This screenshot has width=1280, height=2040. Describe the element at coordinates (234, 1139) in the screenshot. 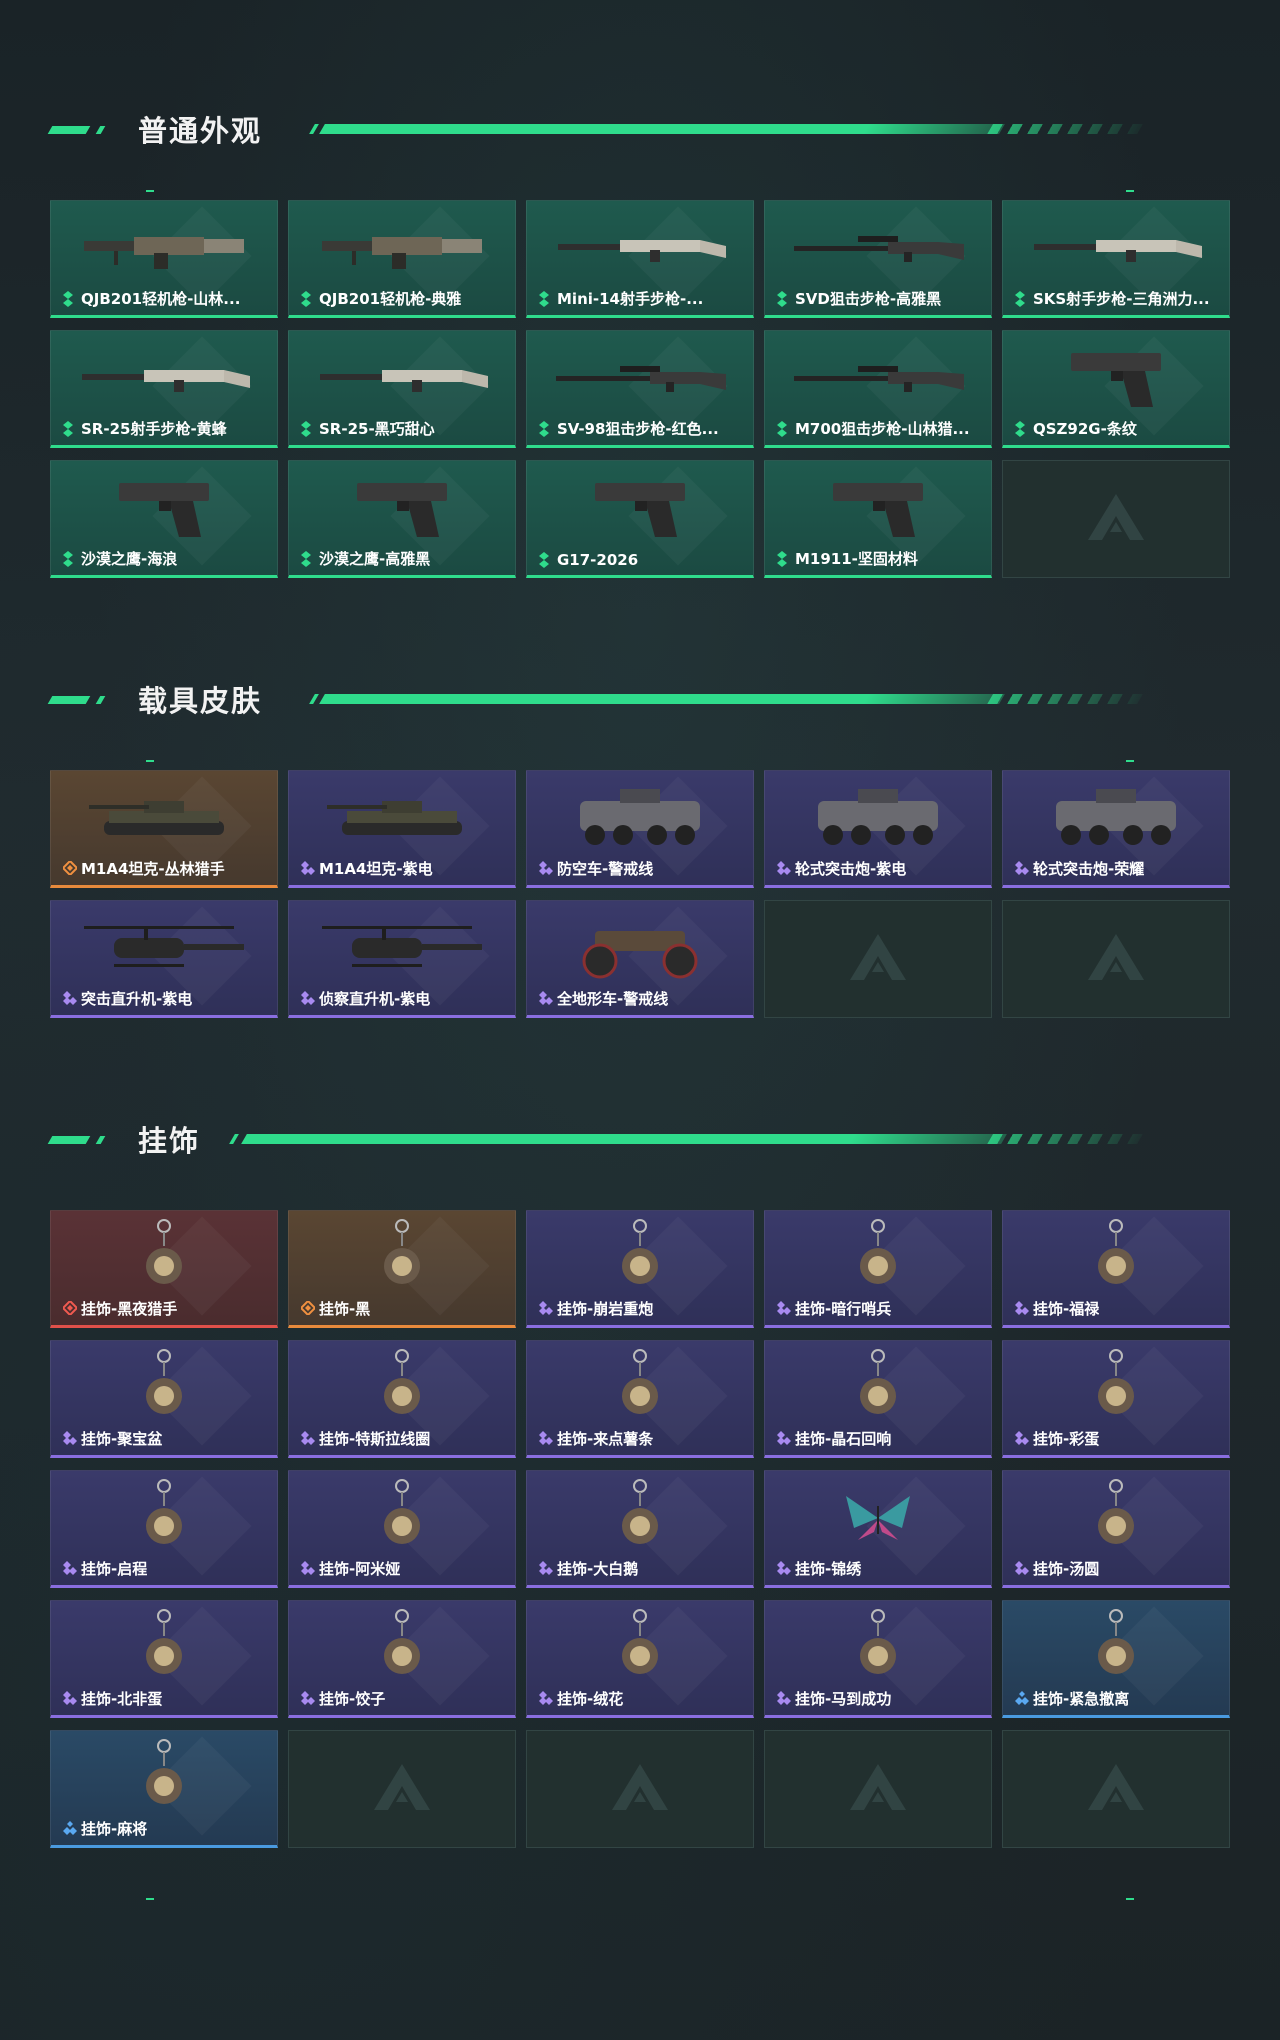

I see `header-divider` at that location.